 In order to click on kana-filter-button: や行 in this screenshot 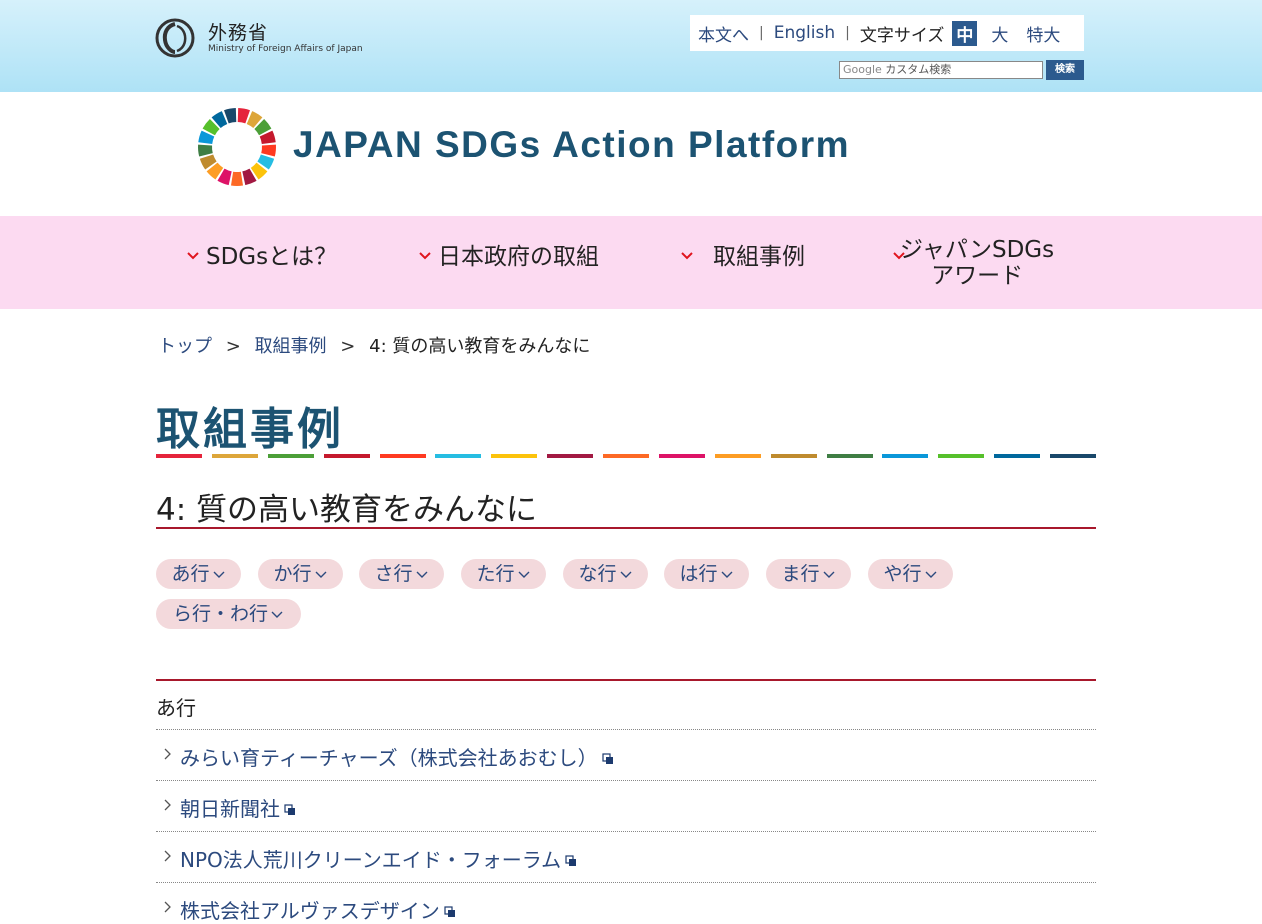, I will do `click(910, 574)`.